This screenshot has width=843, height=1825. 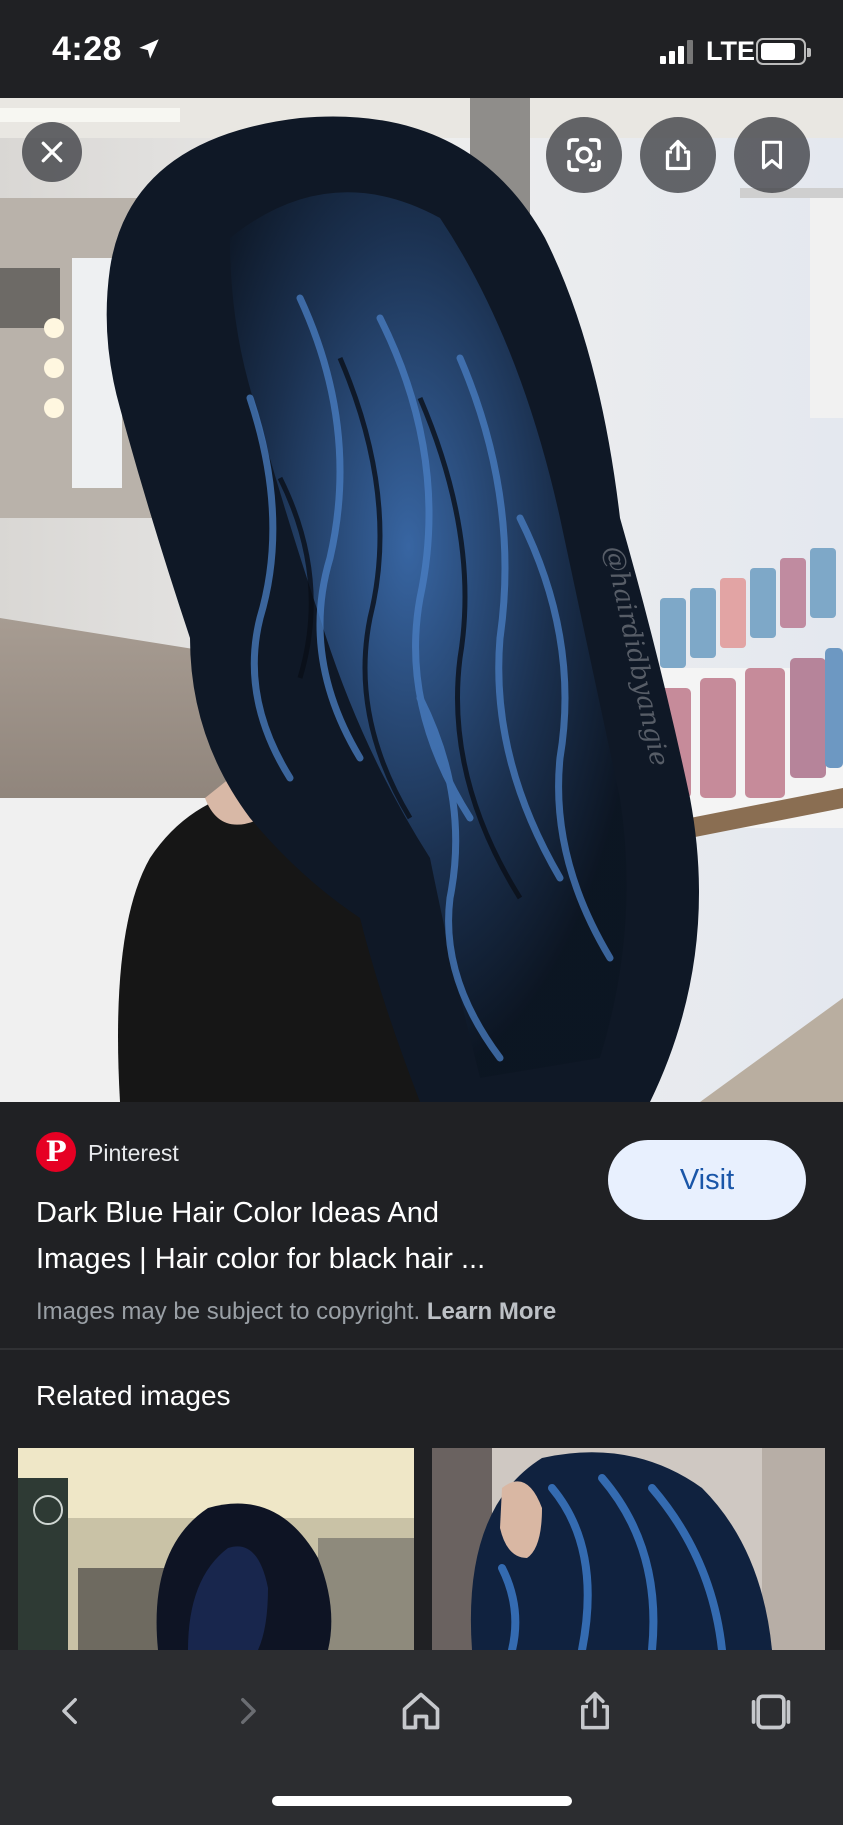 What do you see at coordinates (491, 1311) in the screenshot?
I see `learn-more-link: Learn More` at bounding box center [491, 1311].